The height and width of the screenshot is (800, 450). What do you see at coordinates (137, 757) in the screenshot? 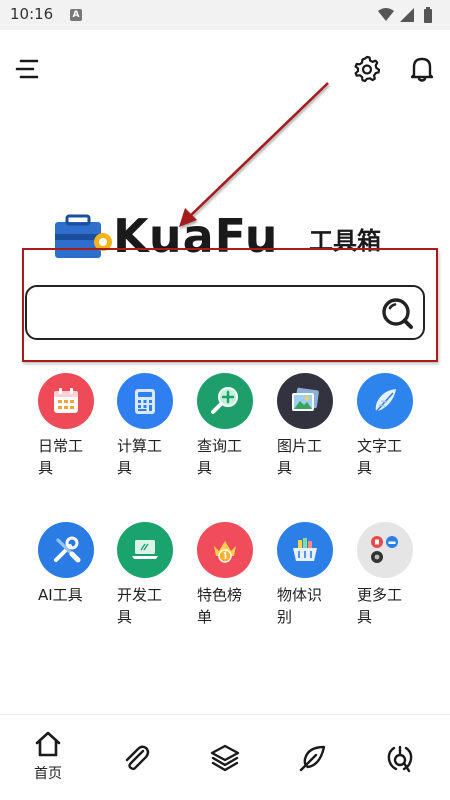
I see `paperclip-icon` at bounding box center [137, 757].